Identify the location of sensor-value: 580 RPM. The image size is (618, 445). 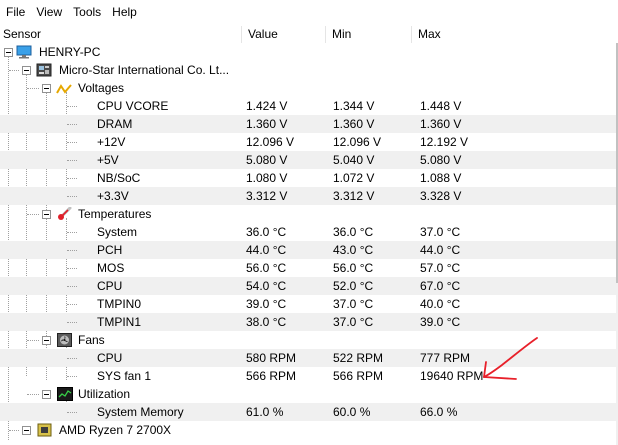
(271, 358).